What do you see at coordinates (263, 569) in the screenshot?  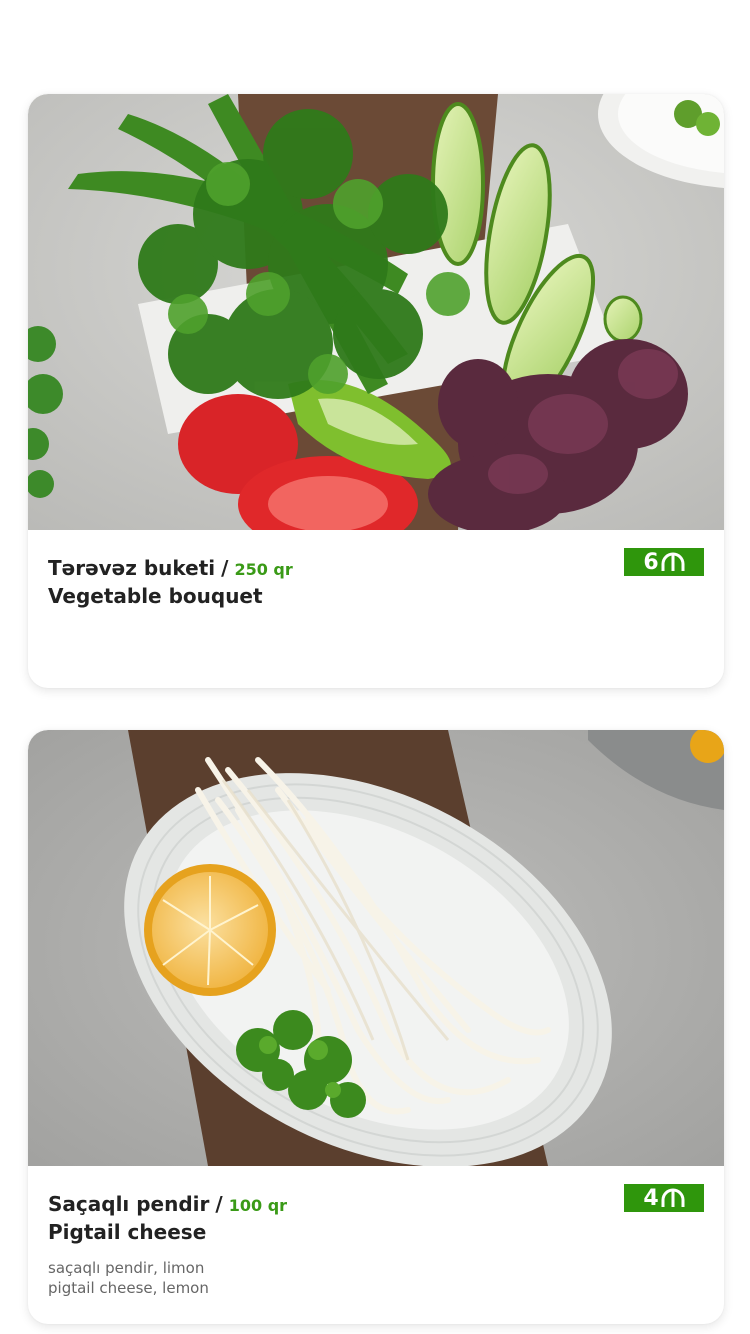 I see `dish-weight: 250 qr` at bounding box center [263, 569].